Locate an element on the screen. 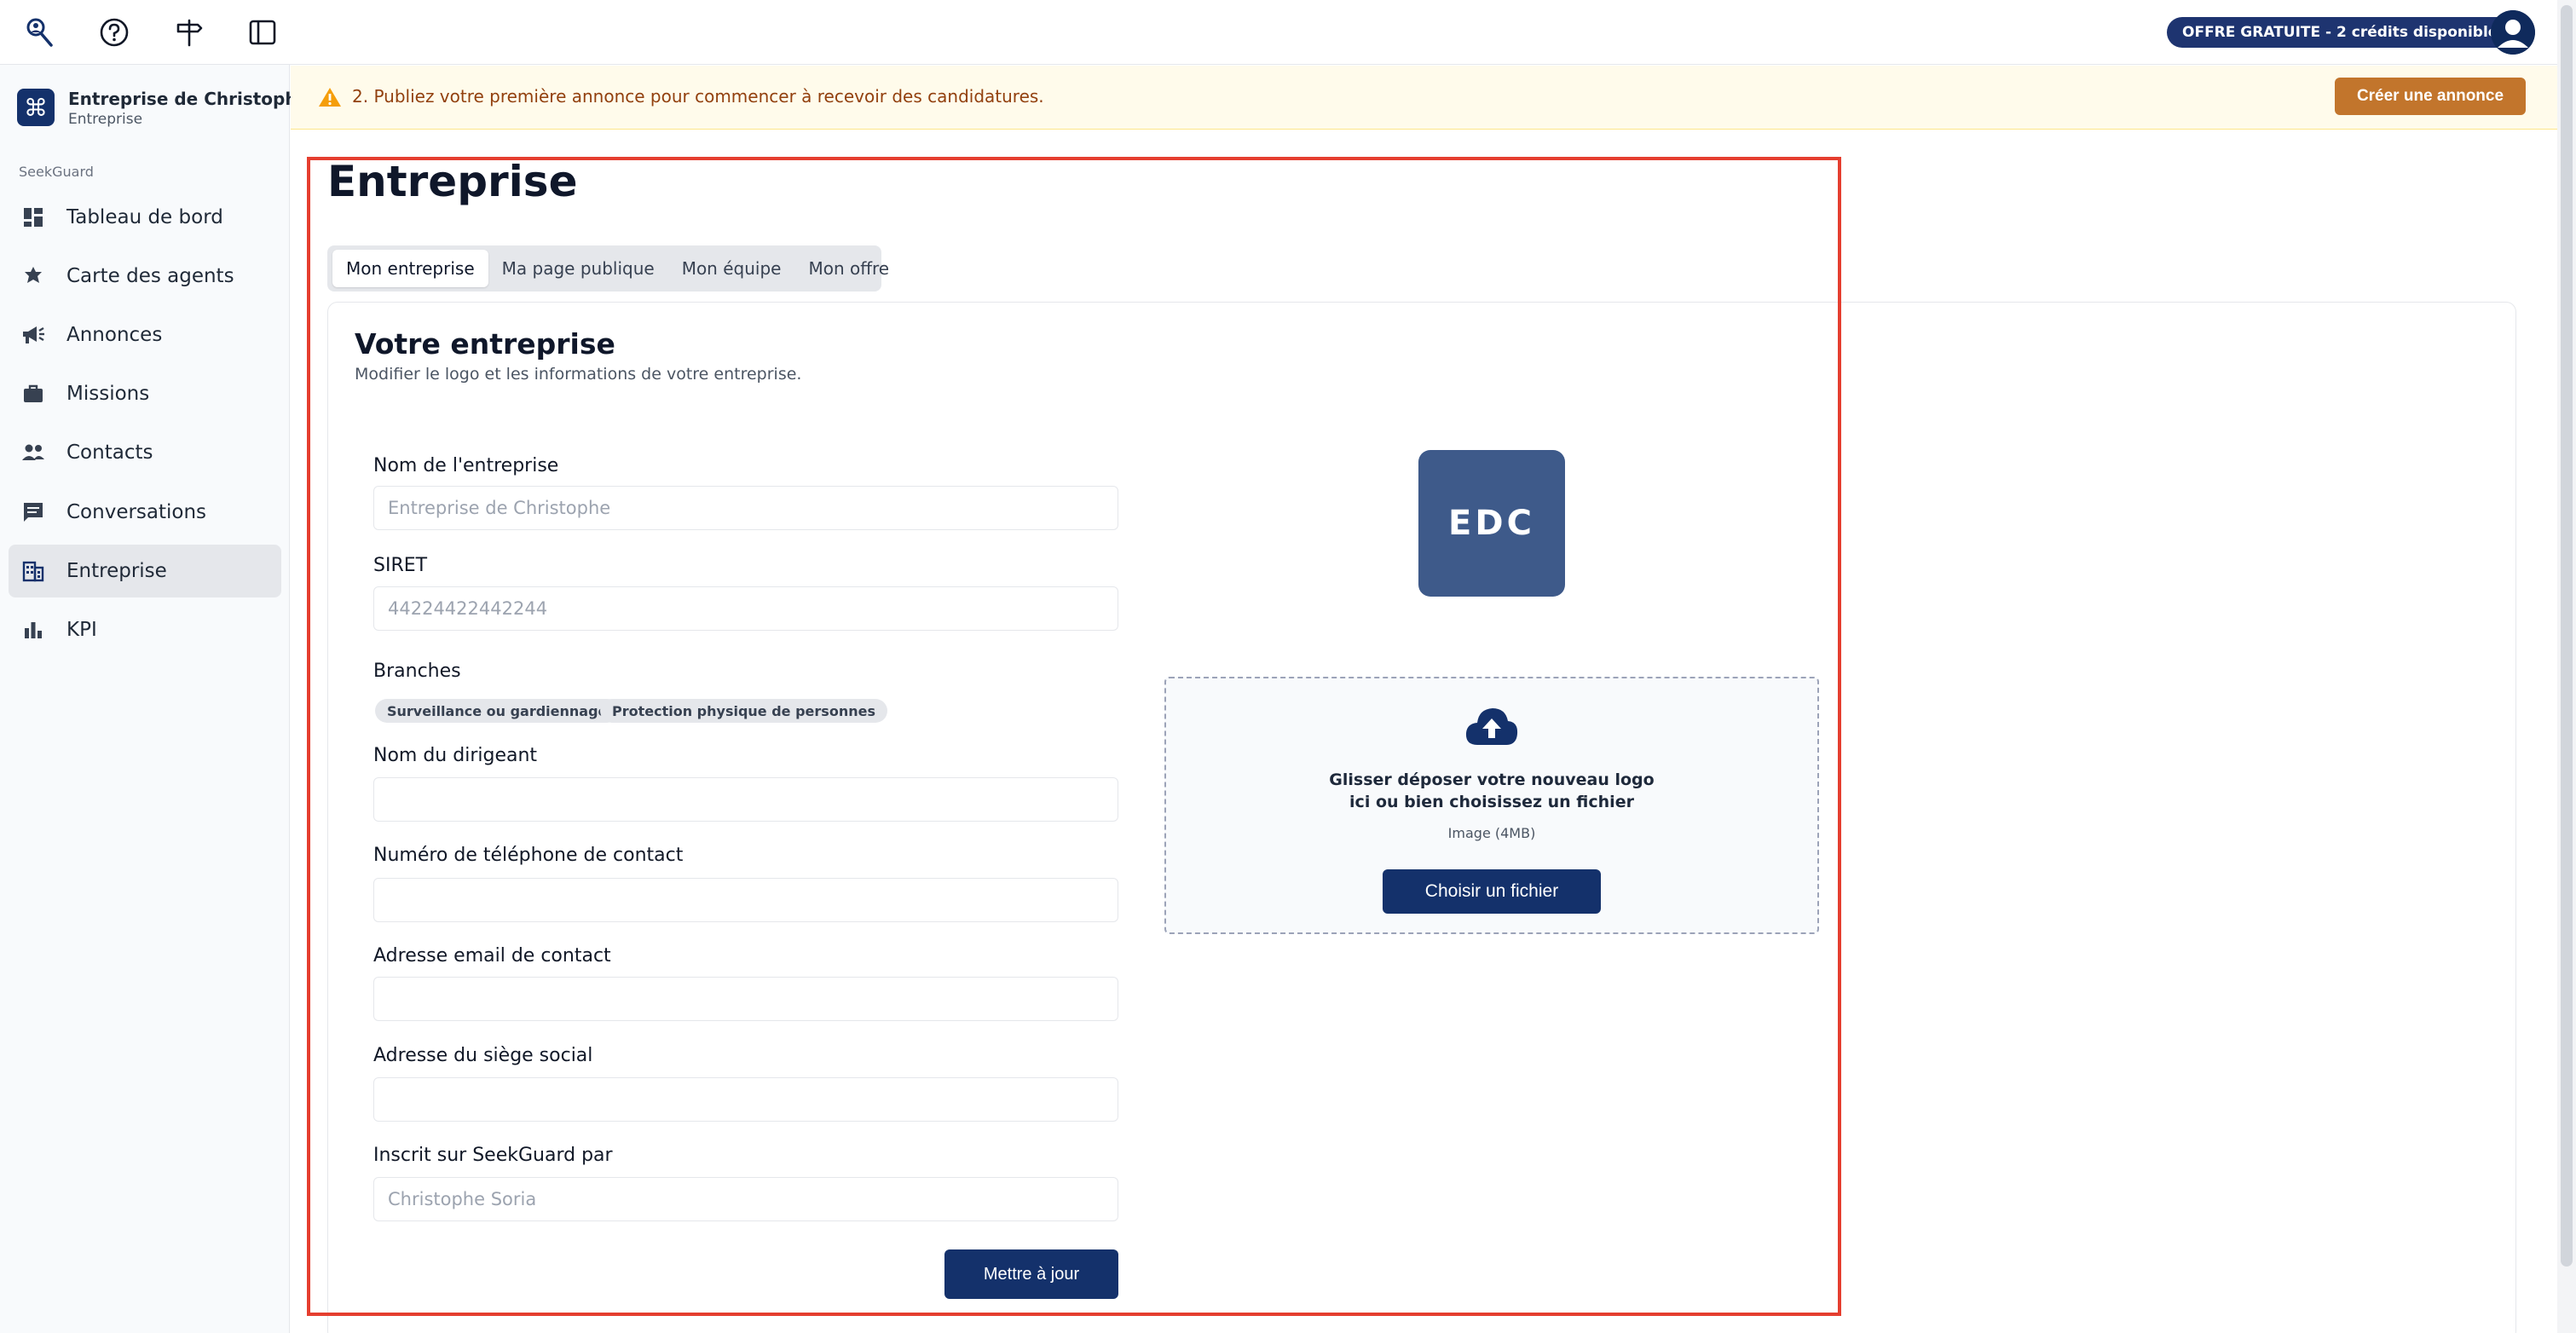 The width and height of the screenshot is (2576, 1333). email-input is located at coordinates (745, 999).